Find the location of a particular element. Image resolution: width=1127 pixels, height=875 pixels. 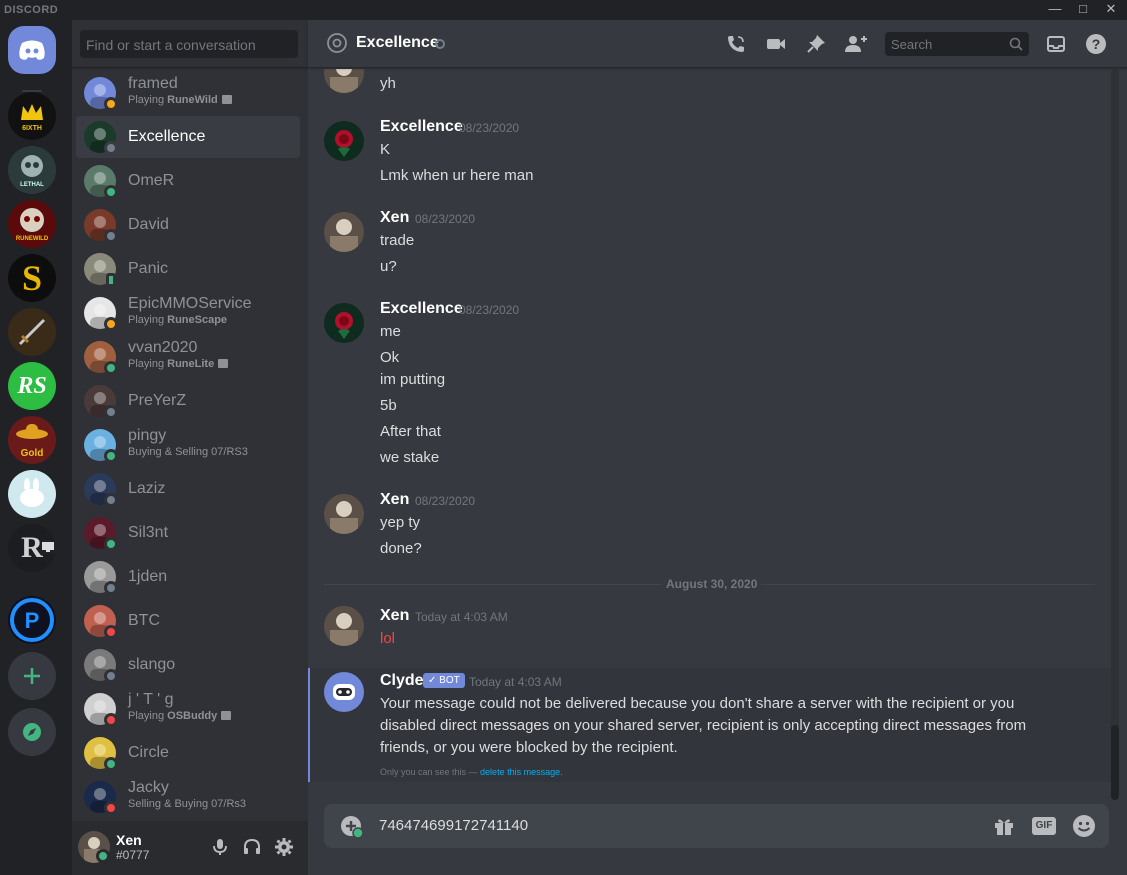

dm-name: pingy is located at coordinates (147, 435).